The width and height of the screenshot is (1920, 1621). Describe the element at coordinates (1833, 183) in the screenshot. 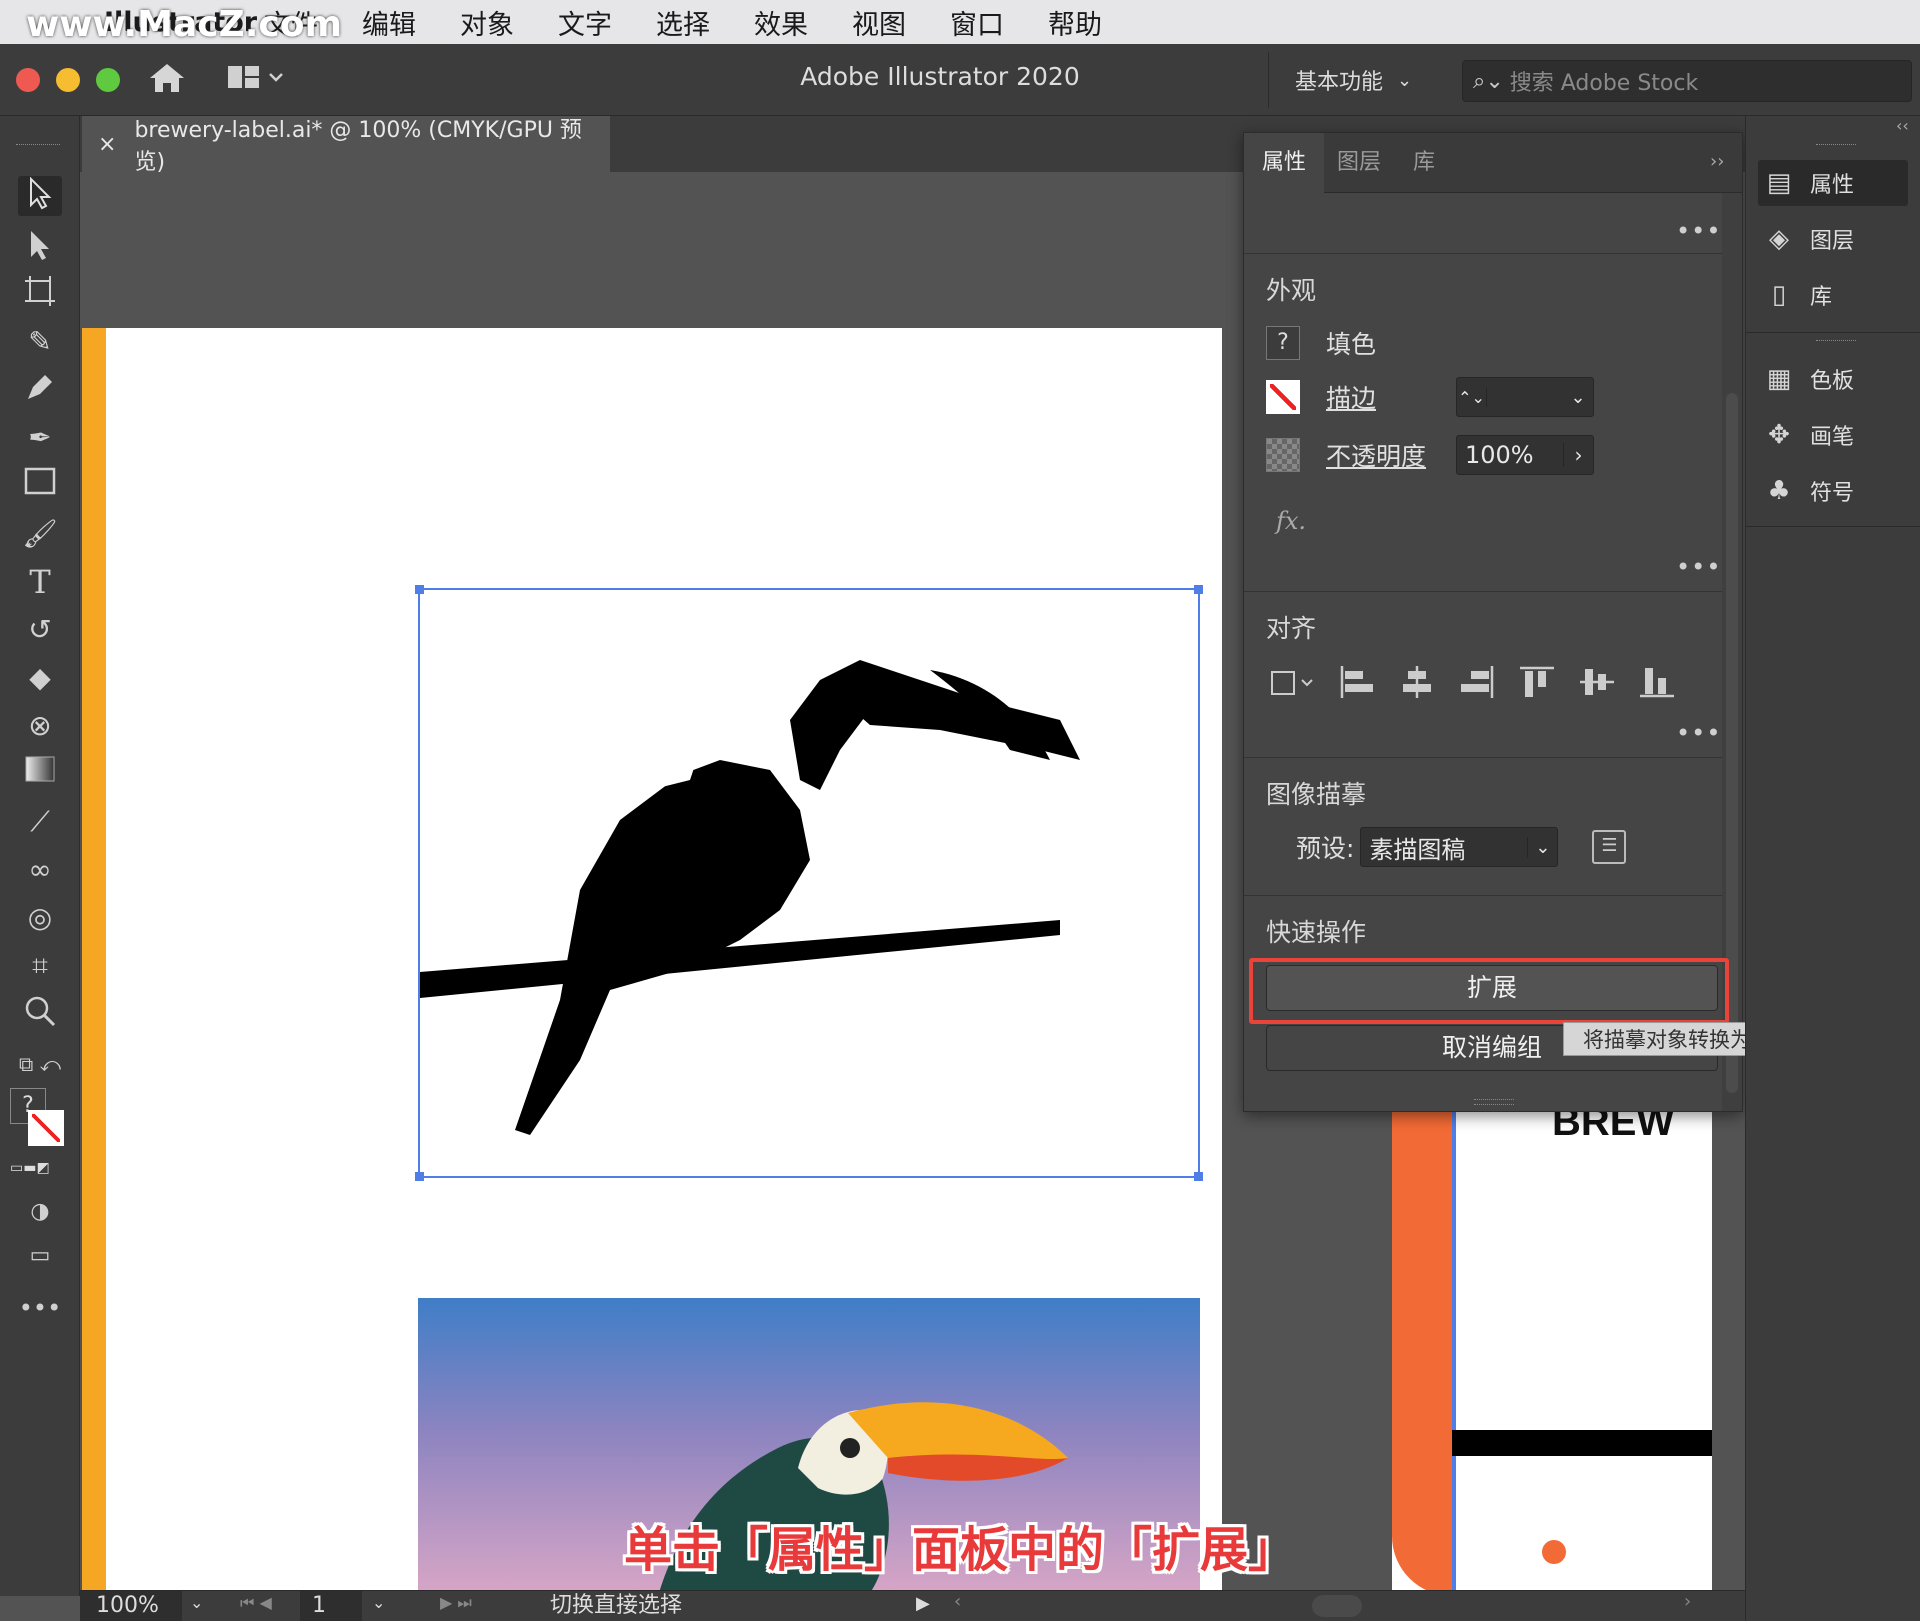

I see `dock-properties: ▤ 属性` at that location.